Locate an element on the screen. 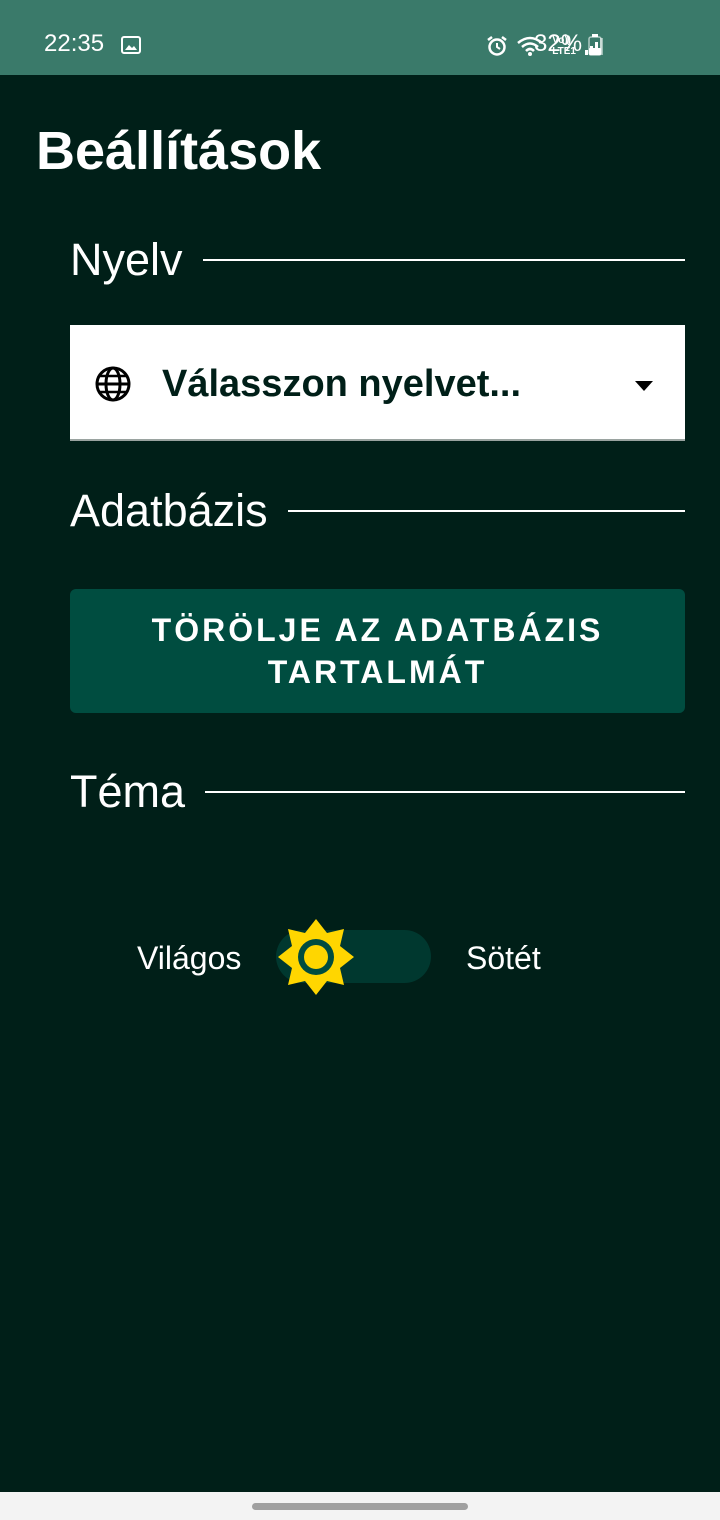  clear-database-button: TÖRÖLJE AZ ADATBÁZIS TARTALMÁT is located at coordinates (377, 651).